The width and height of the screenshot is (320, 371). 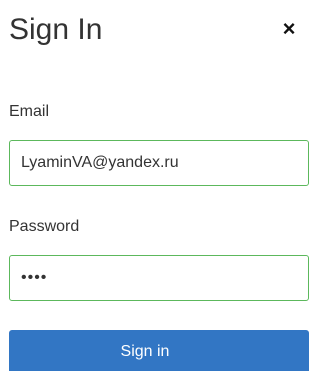 I want to click on password-label: Password, so click(x=44, y=226).